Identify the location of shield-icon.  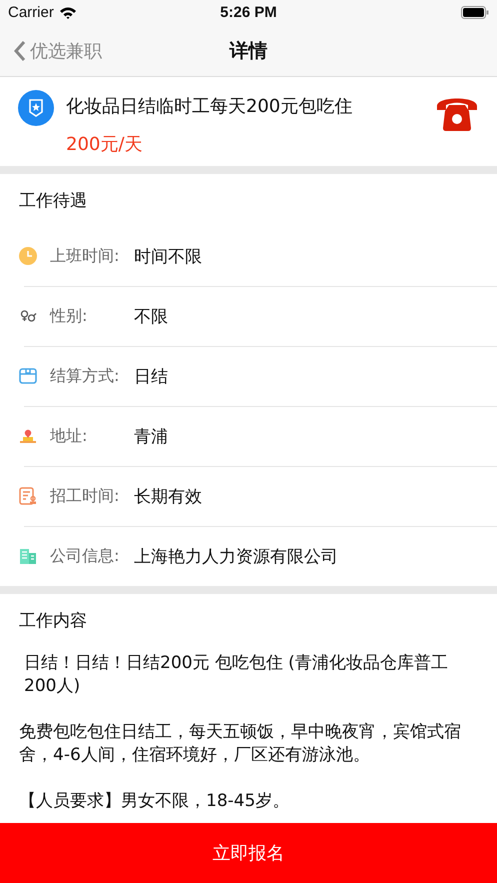
(36, 108).